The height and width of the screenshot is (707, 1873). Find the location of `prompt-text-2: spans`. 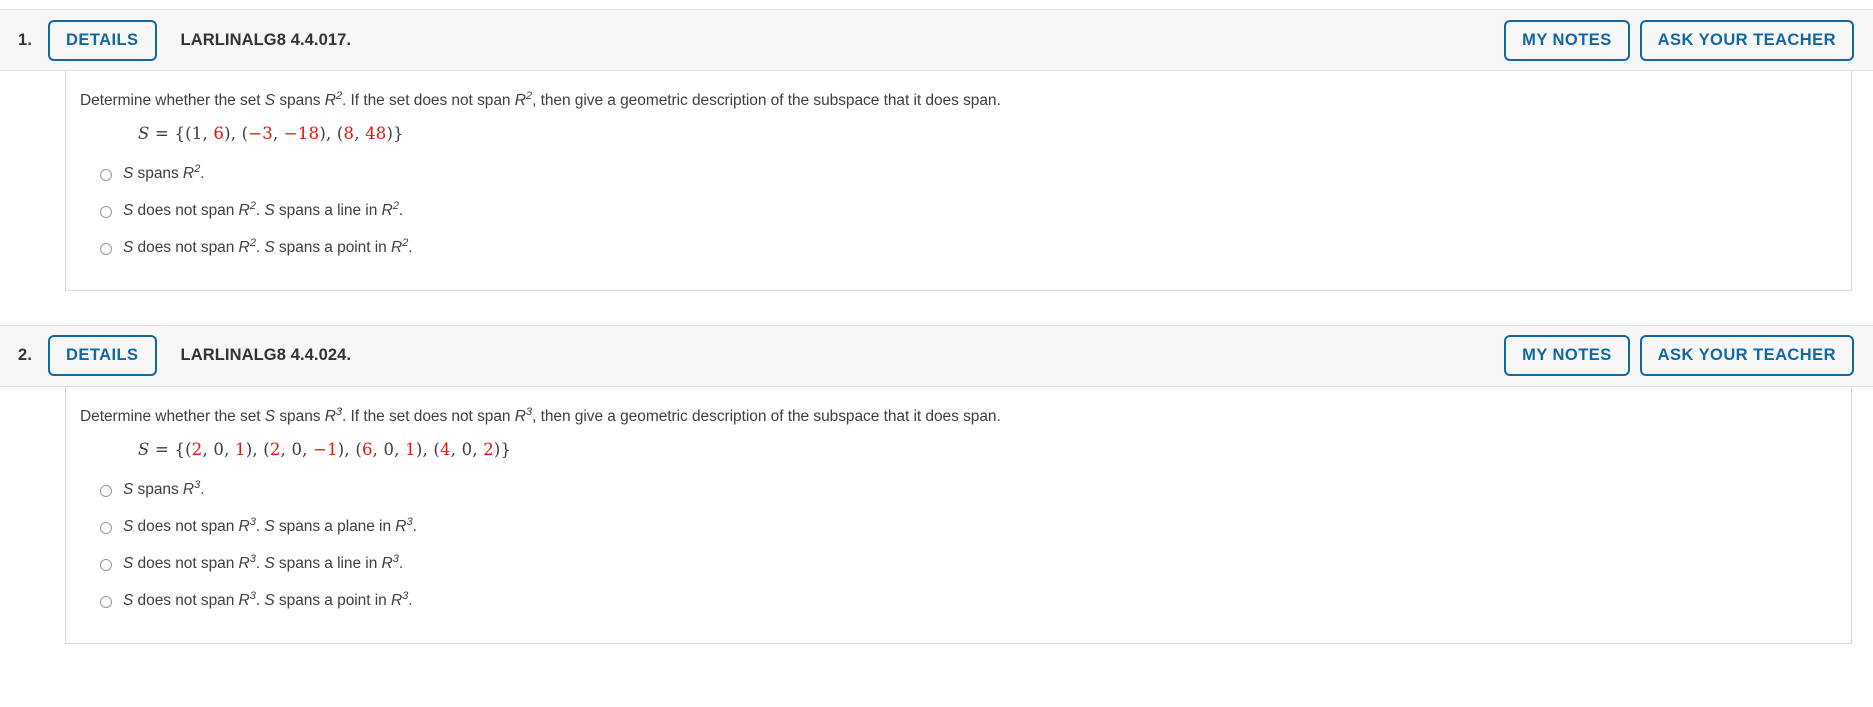

prompt-text-2: spans is located at coordinates (300, 100).